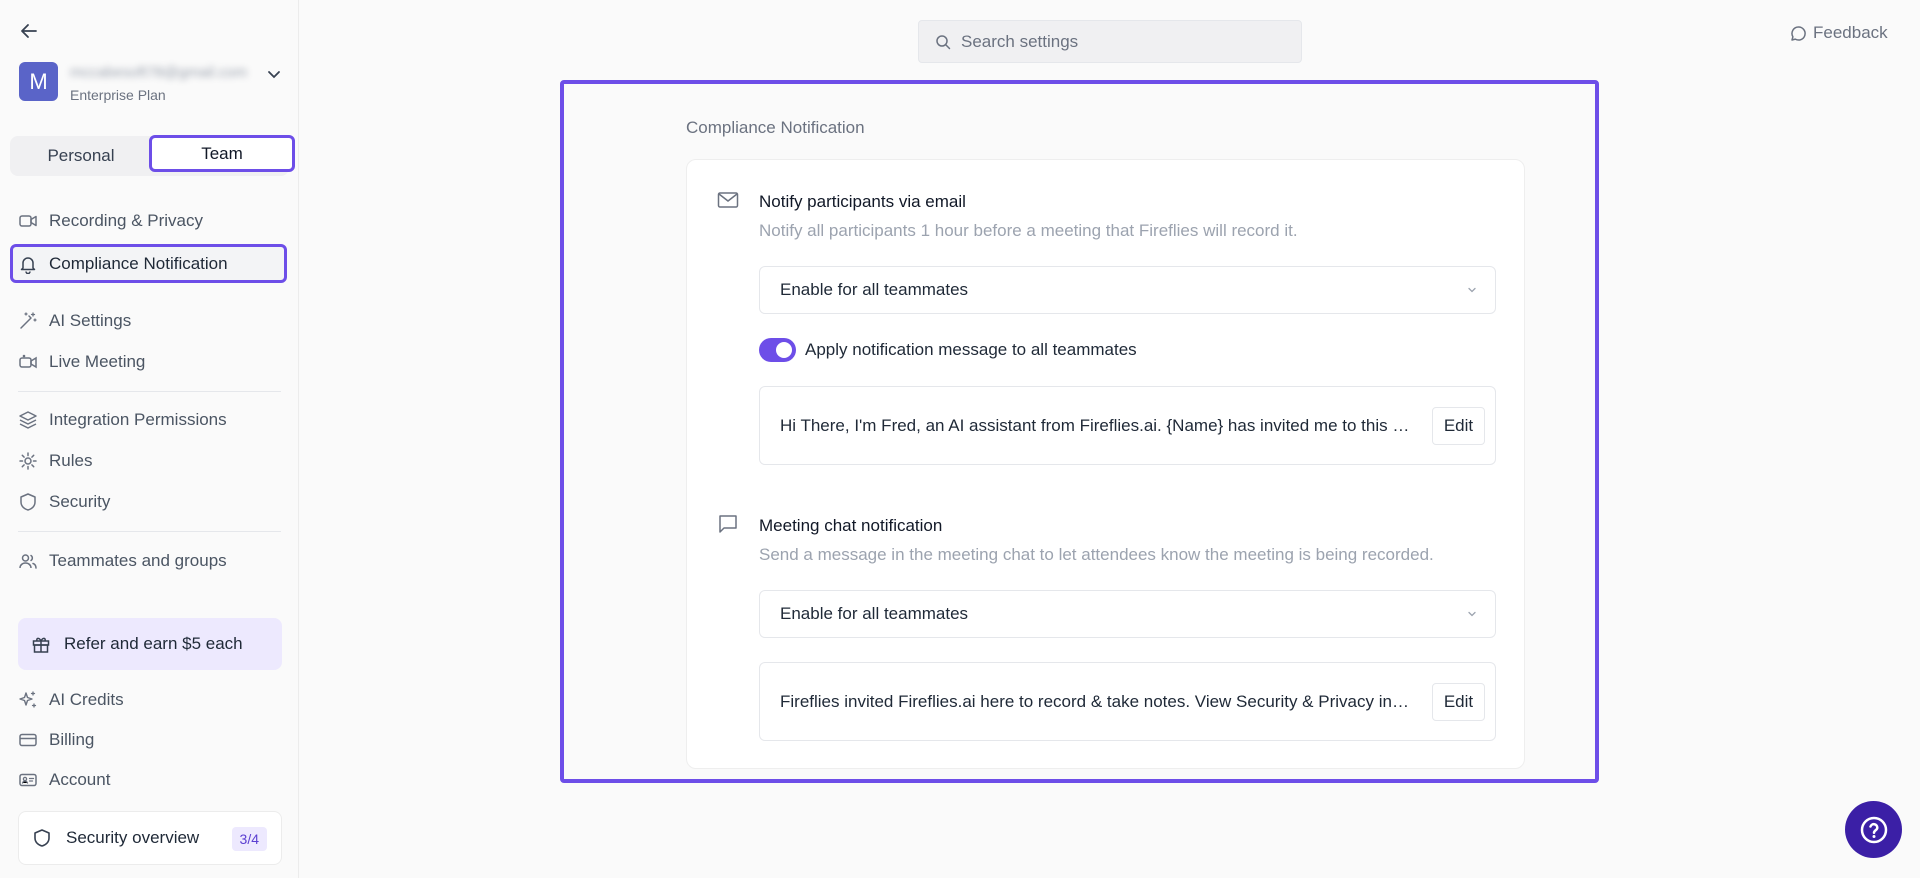 The image size is (1920, 878). What do you see at coordinates (222, 153) in the screenshot?
I see `tab-team: Team` at bounding box center [222, 153].